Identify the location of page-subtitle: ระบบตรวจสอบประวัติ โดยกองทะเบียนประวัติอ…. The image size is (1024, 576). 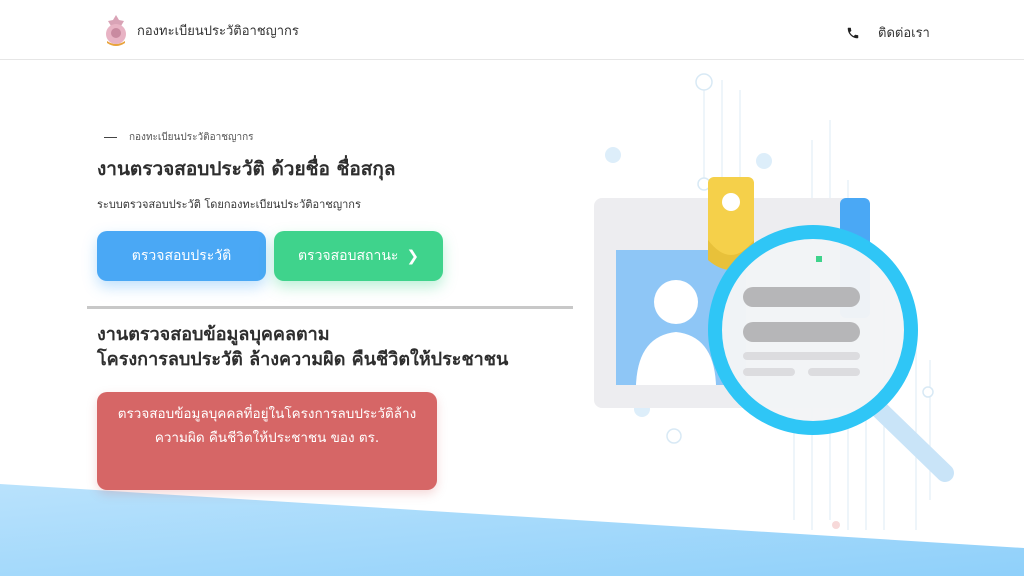
(229, 204).